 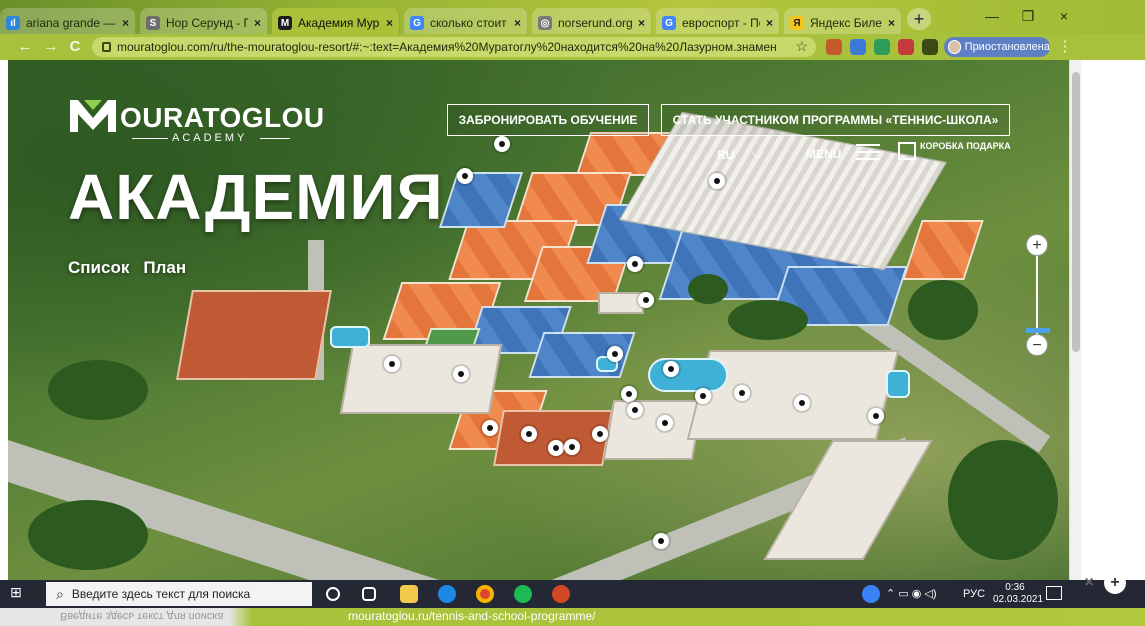 What do you see at coordinates (1065, 47) in the screenshot?
I see `browser-menu-icon: ⋮` at bounding box center [1065, 47].